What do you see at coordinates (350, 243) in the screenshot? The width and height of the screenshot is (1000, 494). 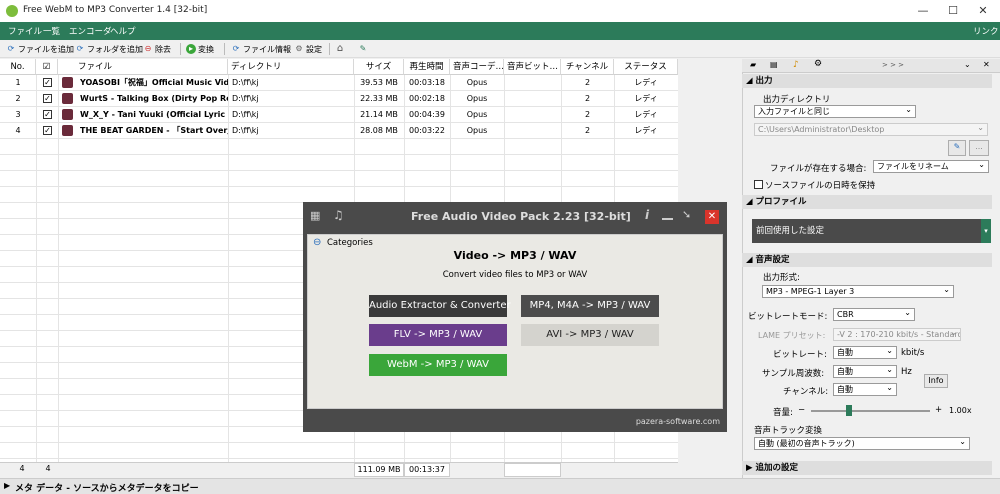 I see `categories-link: Categories` at bounding box center [350, 243].